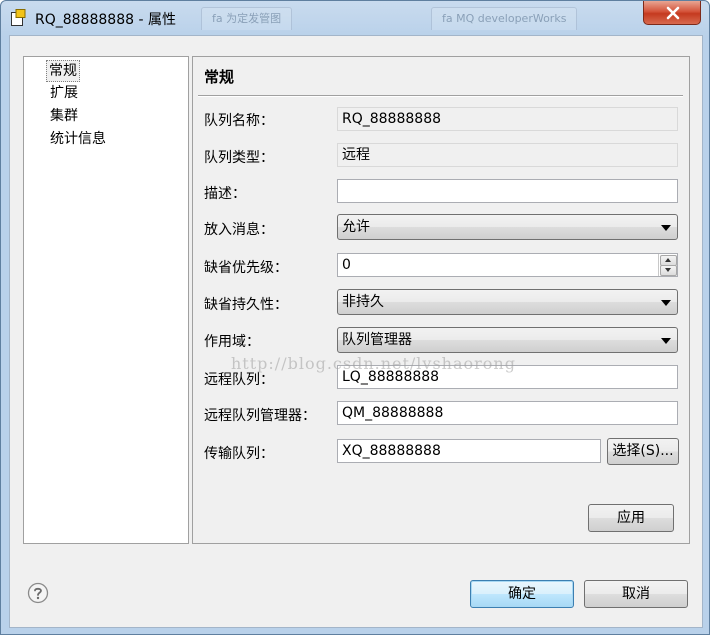 This screenshot has width=710, height=635. What do you see at coordinates (507, 155) in the screenshot?
I see `queue-type-field: 远程` at bounding box center [507, 155].